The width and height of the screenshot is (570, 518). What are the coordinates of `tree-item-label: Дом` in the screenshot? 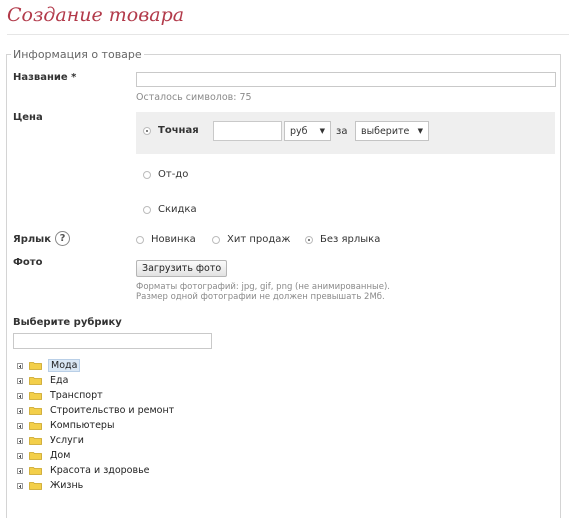 It's located at (60, 455).